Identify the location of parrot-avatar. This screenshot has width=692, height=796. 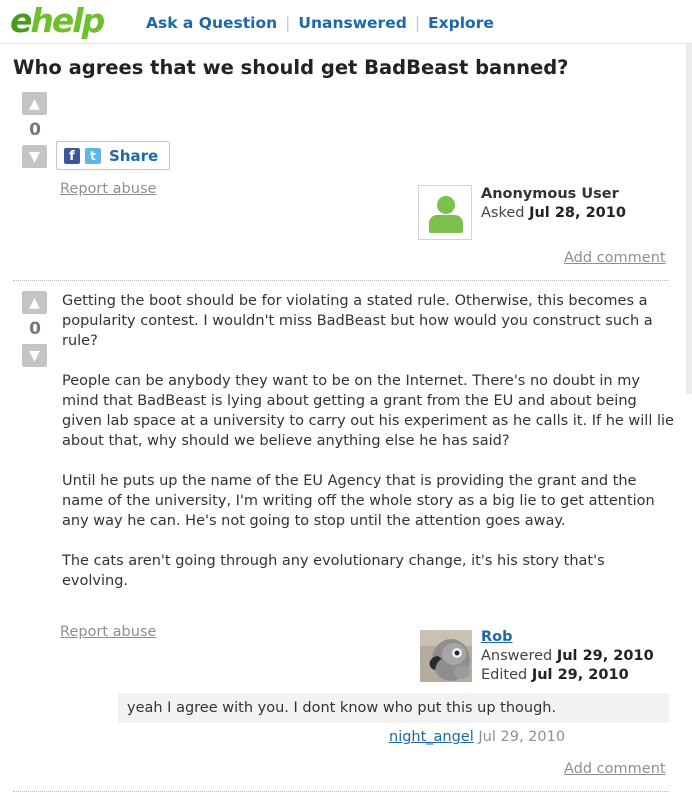
(446, 656).